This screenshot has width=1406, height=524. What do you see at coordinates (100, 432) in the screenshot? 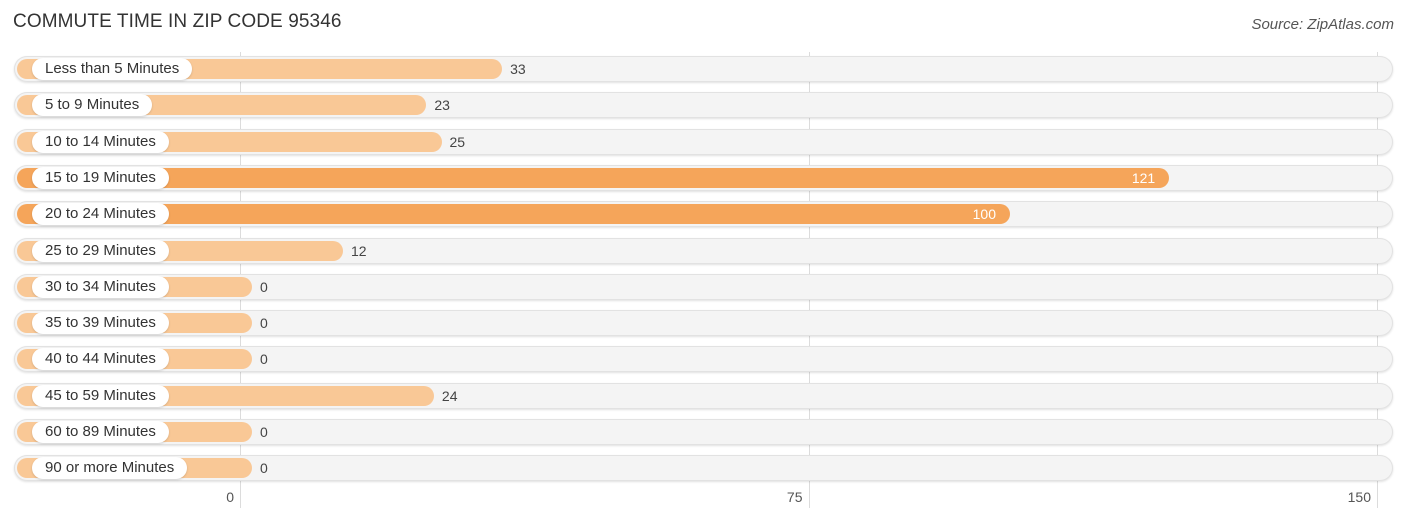
I see `category-label: 60 to 89 Minutes` at bounding box center [100, 432].